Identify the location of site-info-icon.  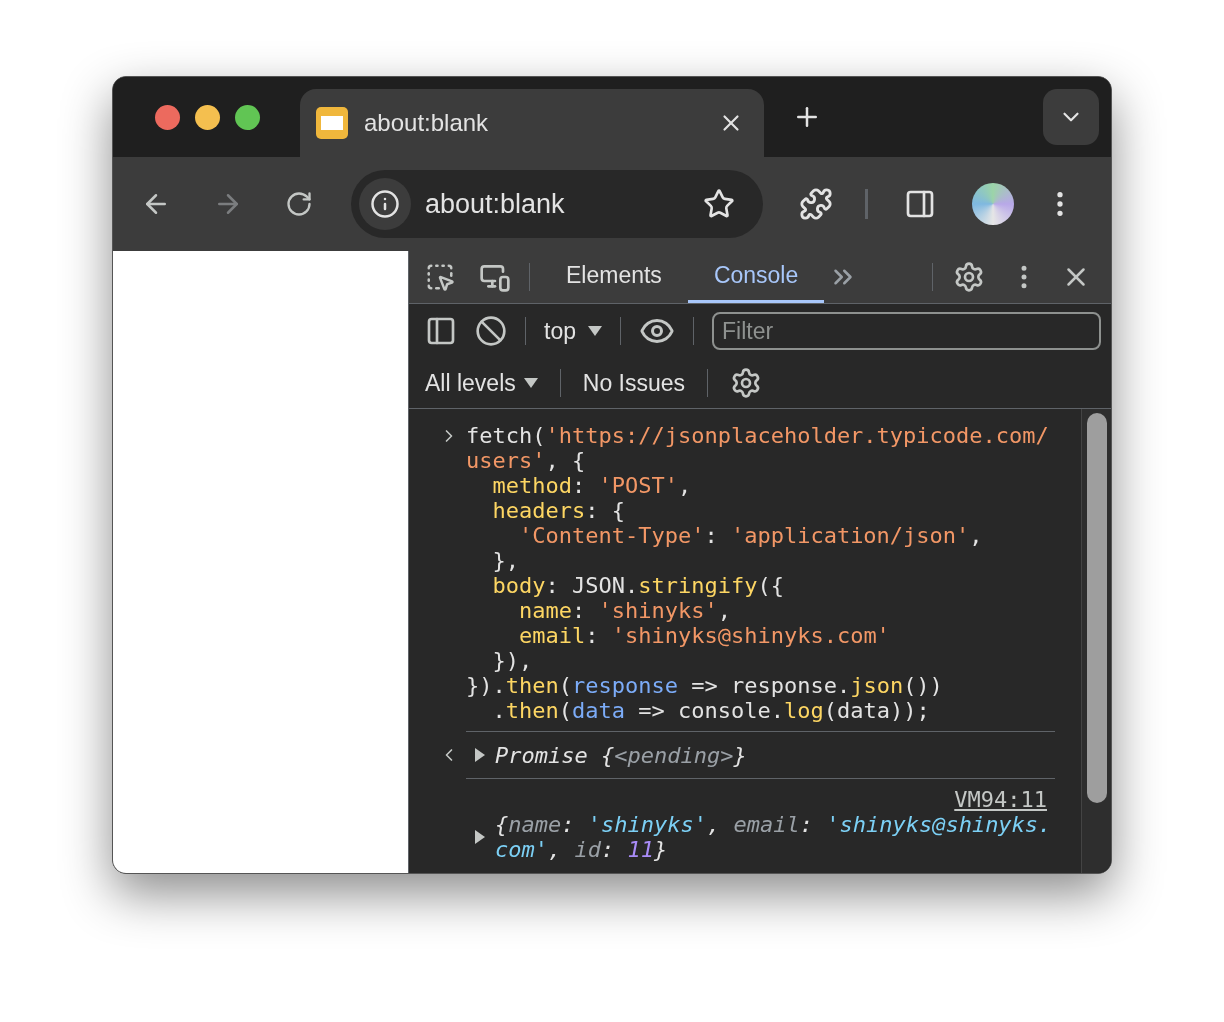
(385, 204).